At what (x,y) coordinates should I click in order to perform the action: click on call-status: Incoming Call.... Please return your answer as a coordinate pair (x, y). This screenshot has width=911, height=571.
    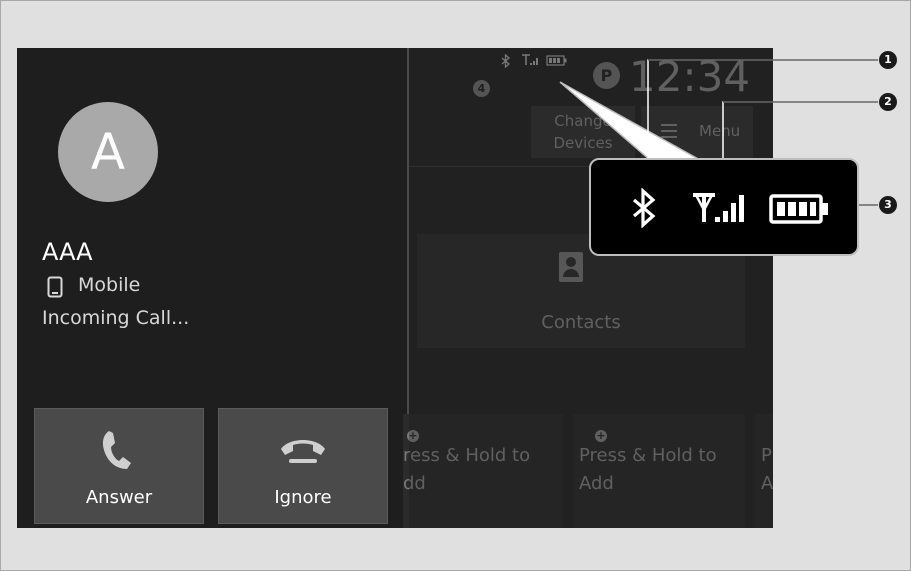
    Looking at the image, I should click on (116, 318).